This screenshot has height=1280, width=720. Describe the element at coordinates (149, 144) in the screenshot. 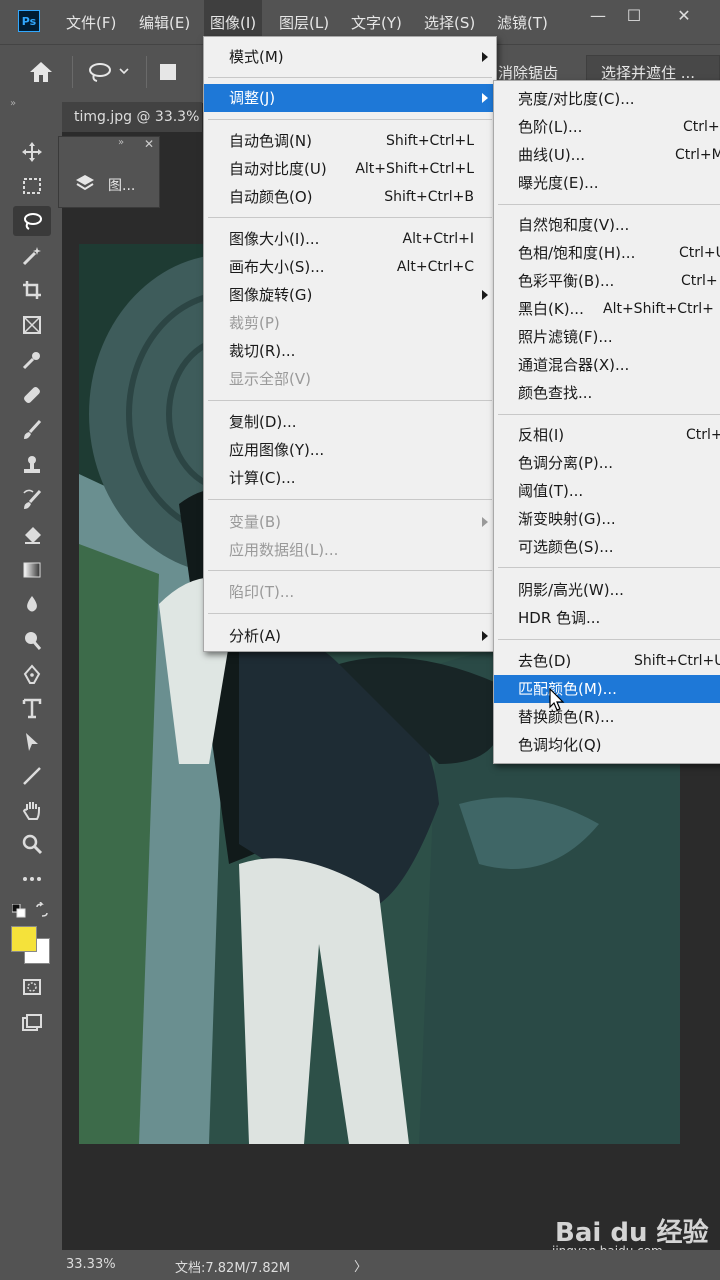

I see `panel-close-icon: ✕` at that location.